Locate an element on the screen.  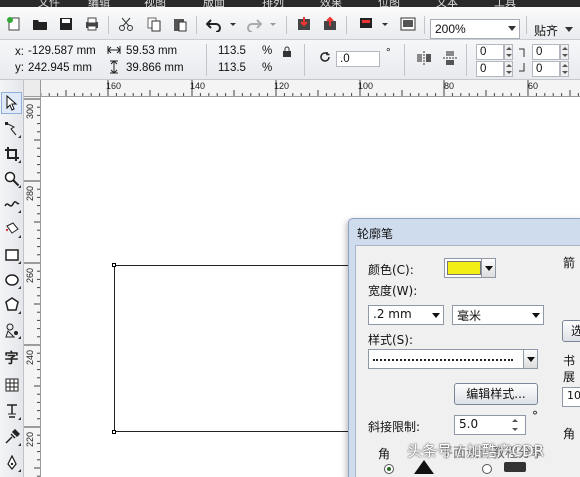
launcher-dropdown-icon is located at coordinates (385, 24).